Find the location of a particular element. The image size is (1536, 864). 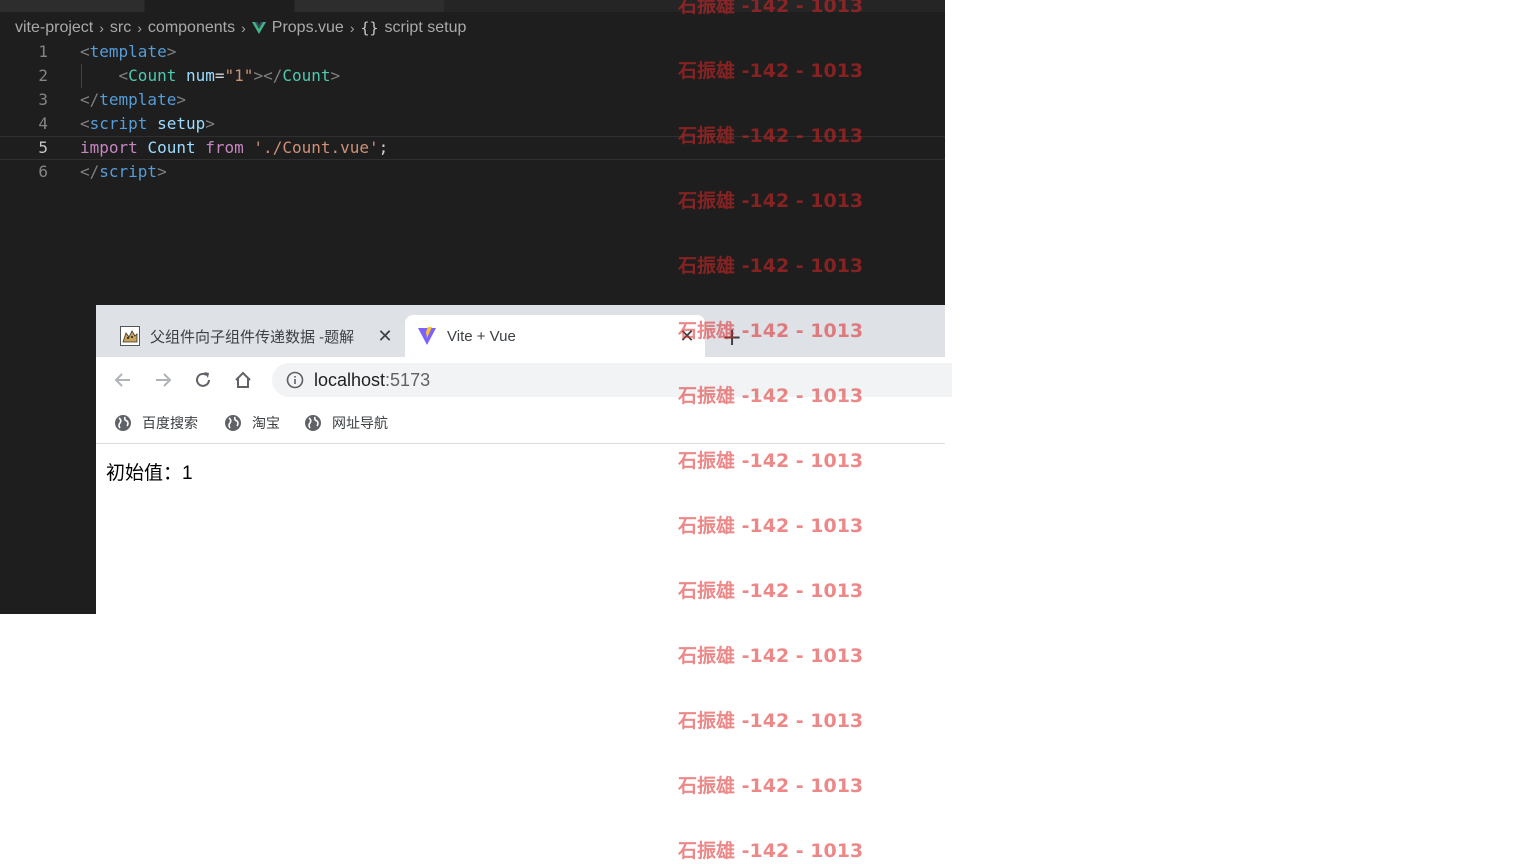

code-text: <script setup> is located at coordinates (147, 124).